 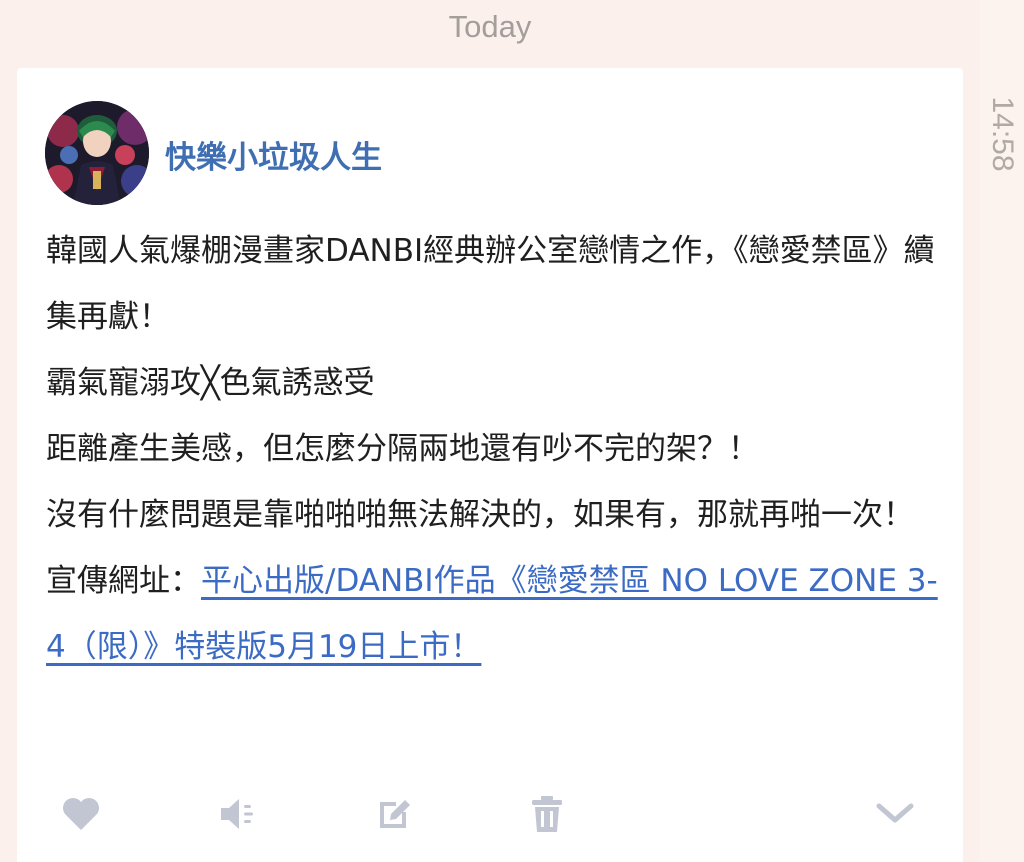 I want to click on message-timestamp: 14:58, so click(x=1002, y=134).